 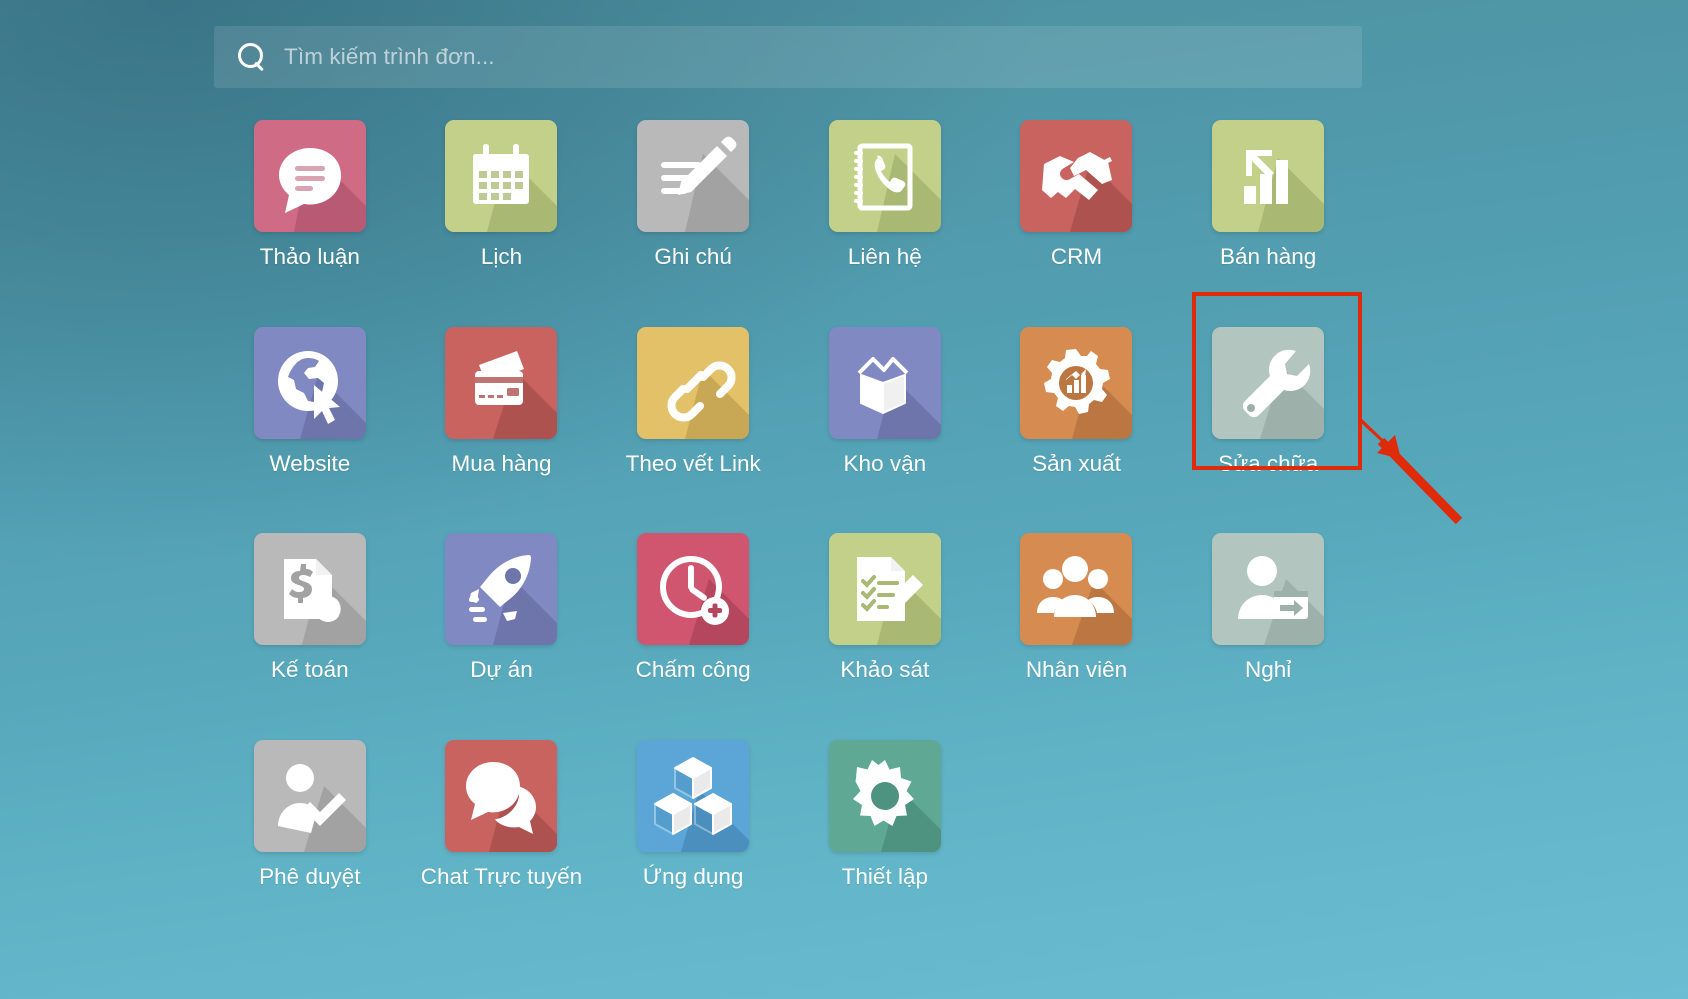 I want to click on app-tile-thảo-luận: Thảo luận, so click(x=310, y=194).